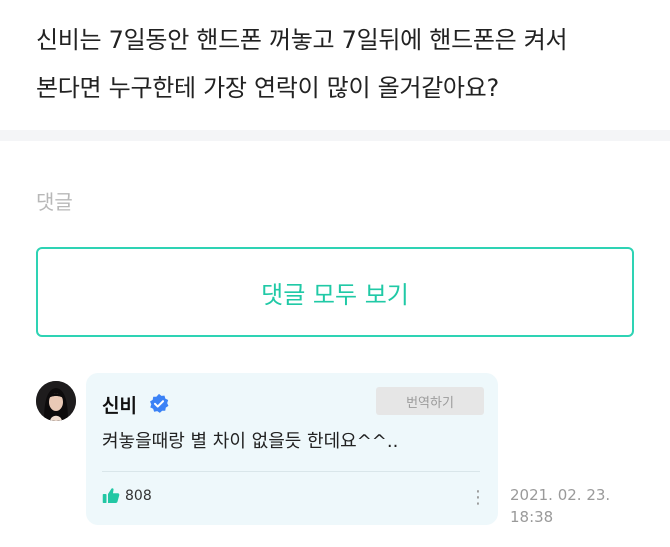 Image resolution: width=670 pixels, height=547 pixels. What do you see at coordinates (54, 202) in the screenshot?
I see `comments-label: 댓글` at bounding box center [54, 202].